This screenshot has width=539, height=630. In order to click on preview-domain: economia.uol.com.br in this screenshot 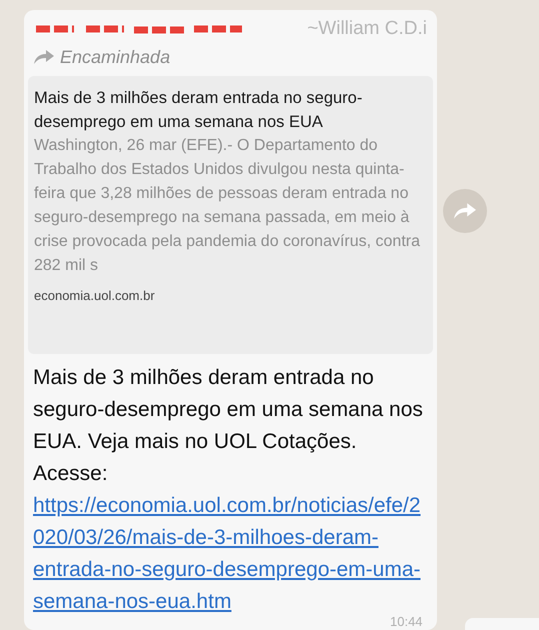, I will do `click(95, 296)`.